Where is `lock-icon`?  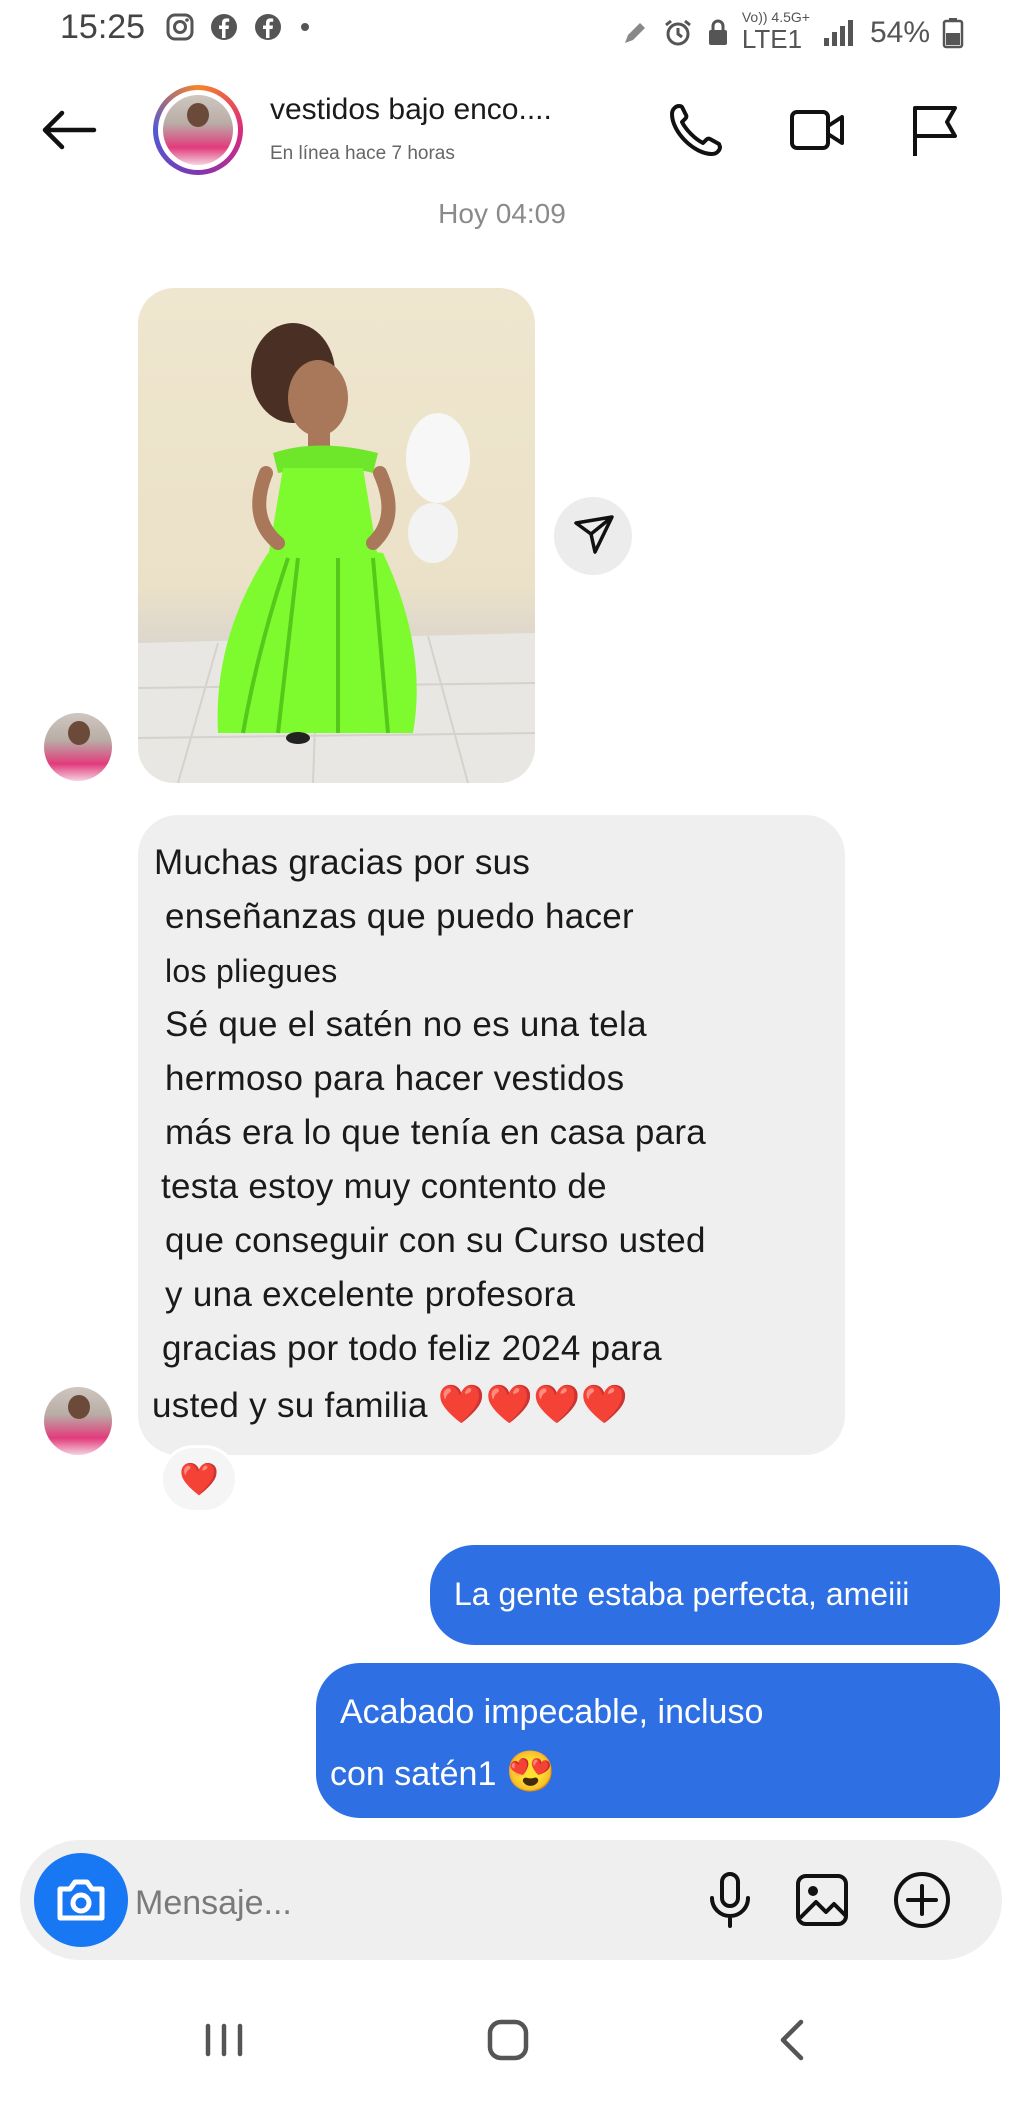
lock-icon is located at coordinates (717, 32).